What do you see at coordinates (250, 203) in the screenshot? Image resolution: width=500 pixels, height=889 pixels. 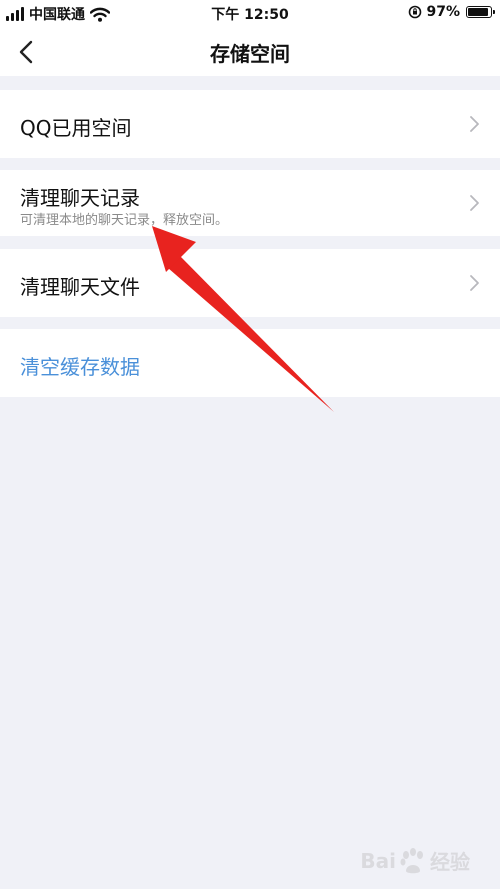 I see `clear-chat-history-item: 清理聊天记录 可清理本地的聊天记录，释放空间。` at bounding box center [250, 203].